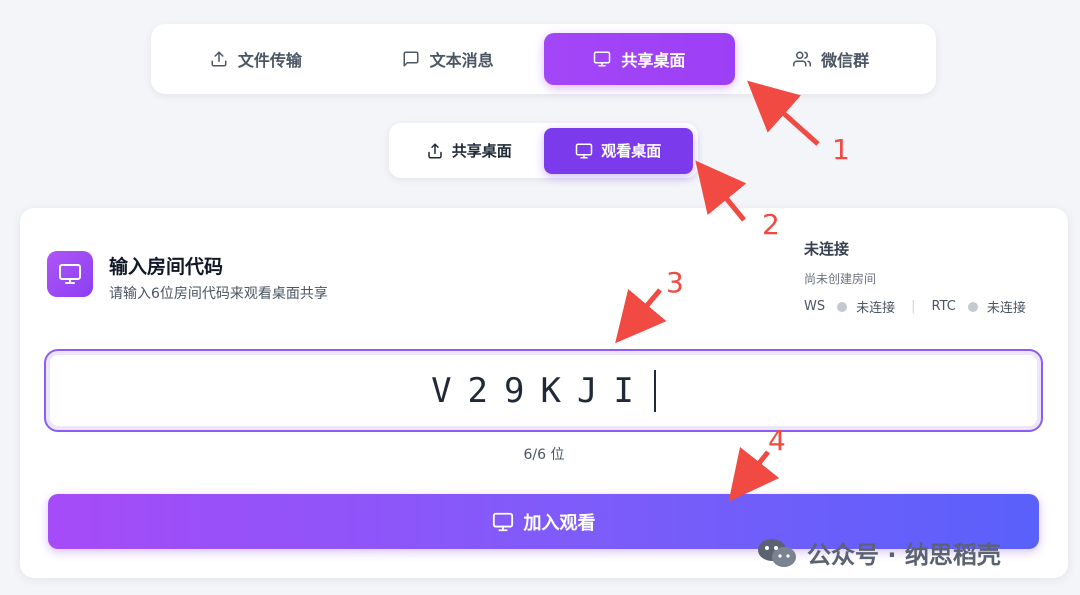  I want to click on card-subtitle: 请输入6位房间代码来观看桌面共享, so click(218, 294).